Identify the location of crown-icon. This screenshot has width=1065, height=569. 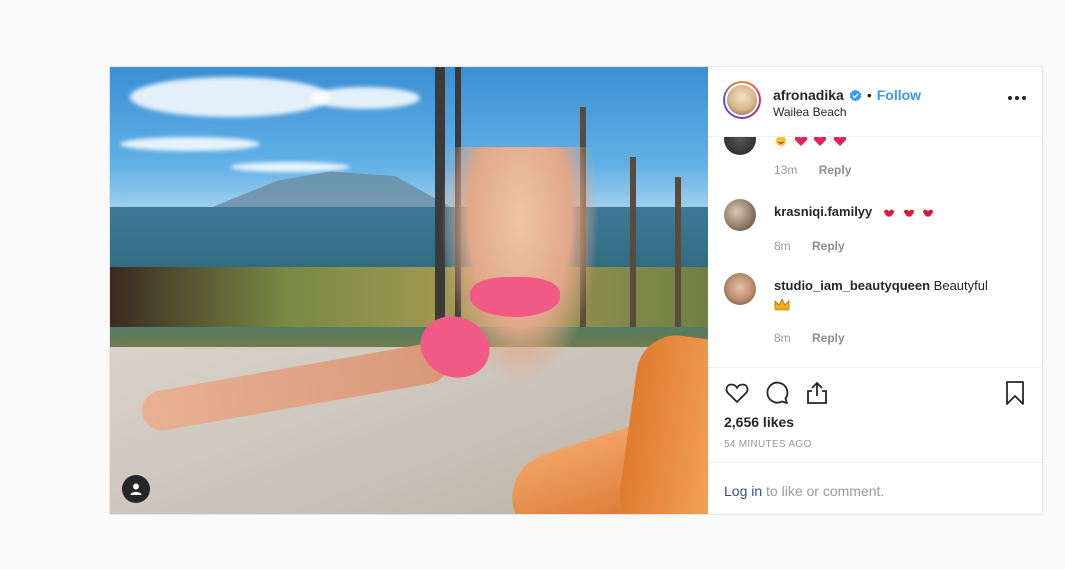
(782, 304).